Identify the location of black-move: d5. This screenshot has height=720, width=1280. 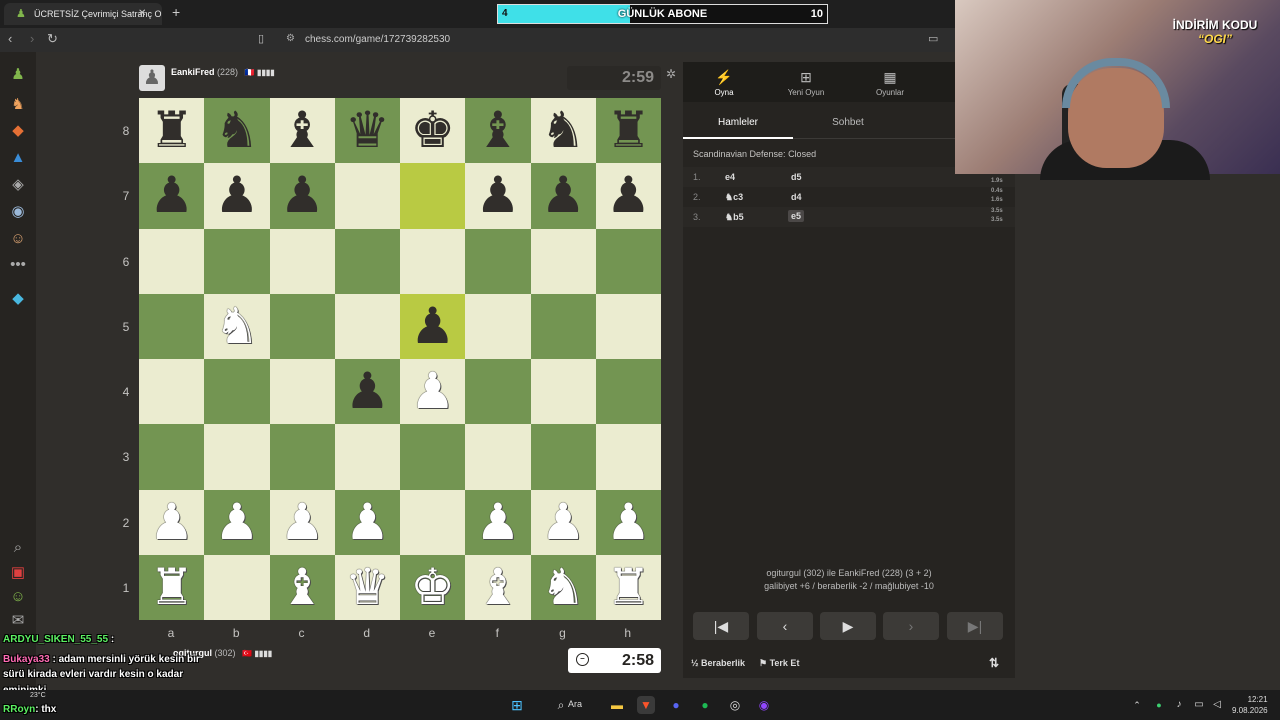
(796, 177).